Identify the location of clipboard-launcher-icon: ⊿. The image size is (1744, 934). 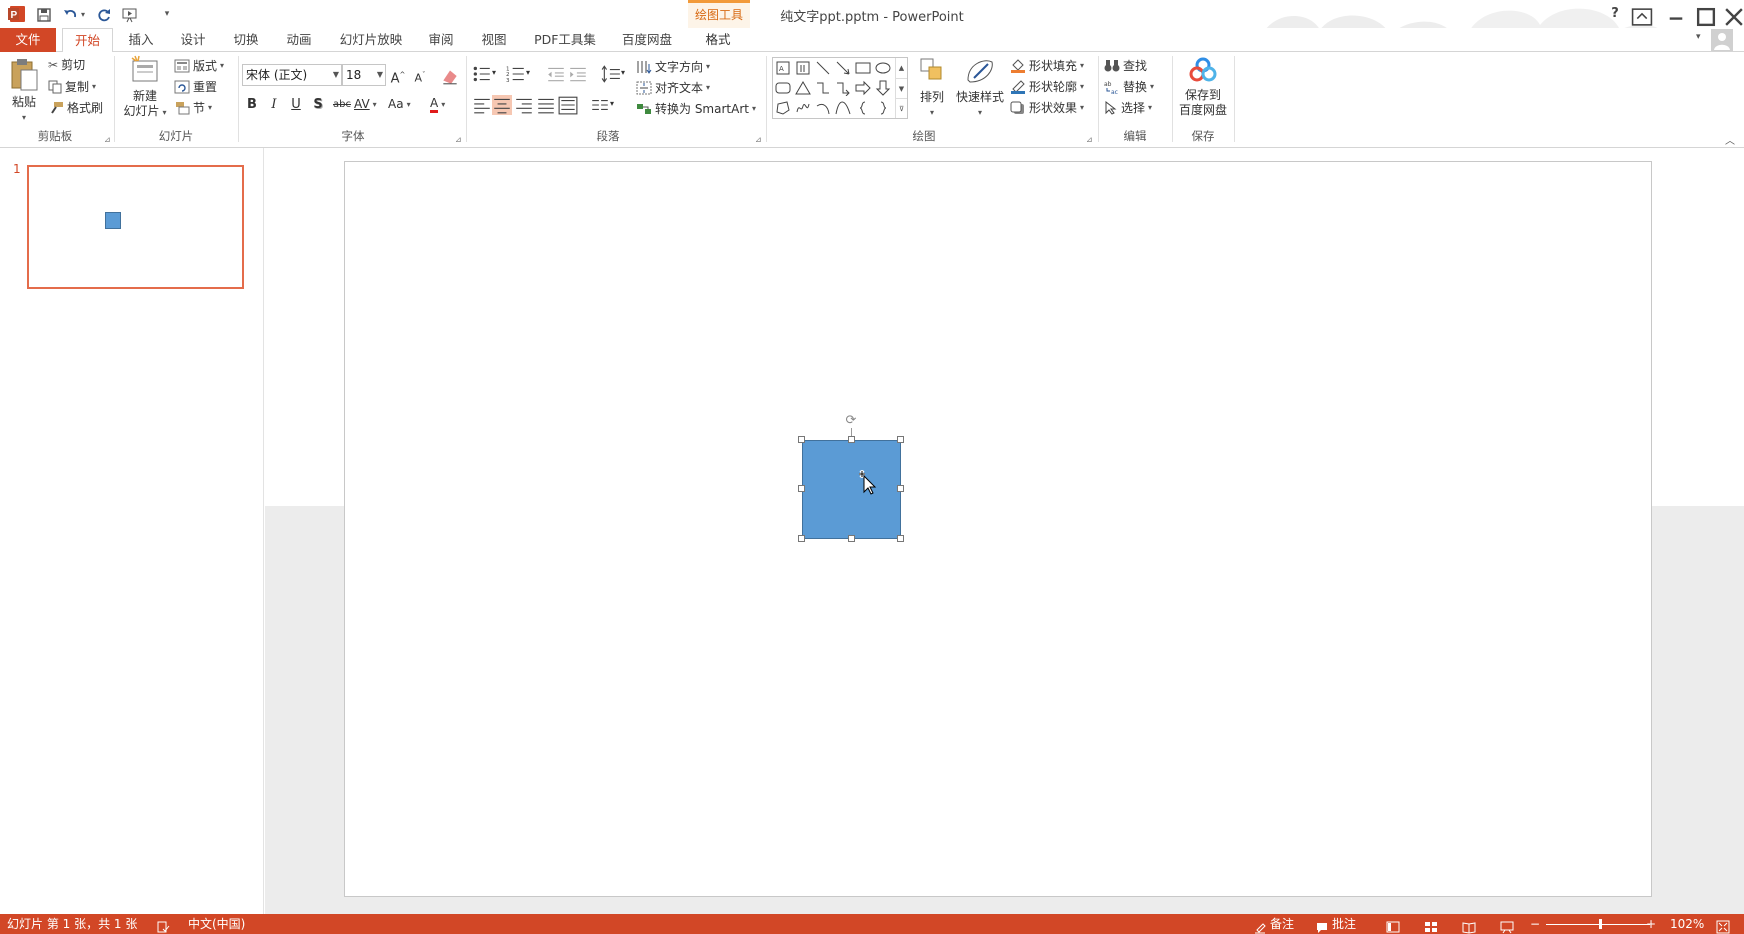
(108, 139).